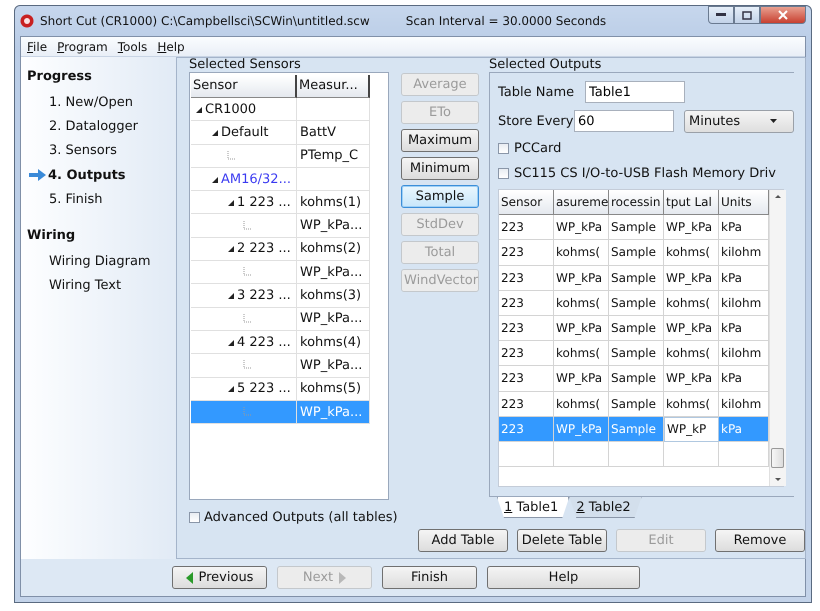 Image resolution: width=820 pixels, height=611 pixels. Describe the element at coordinates (744, 203) in the screenshot. I see `column-header: Units` at that location.